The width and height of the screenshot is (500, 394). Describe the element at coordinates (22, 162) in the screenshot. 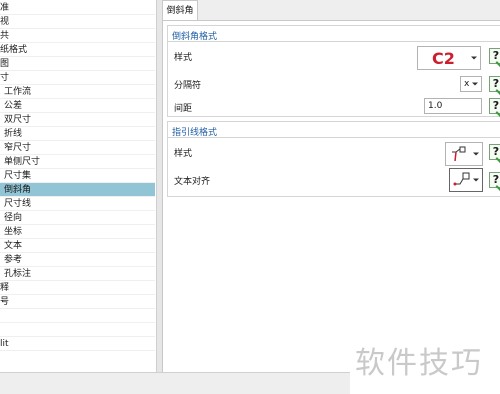

I see `tree-item-label: 单侧尺寸` at that location.